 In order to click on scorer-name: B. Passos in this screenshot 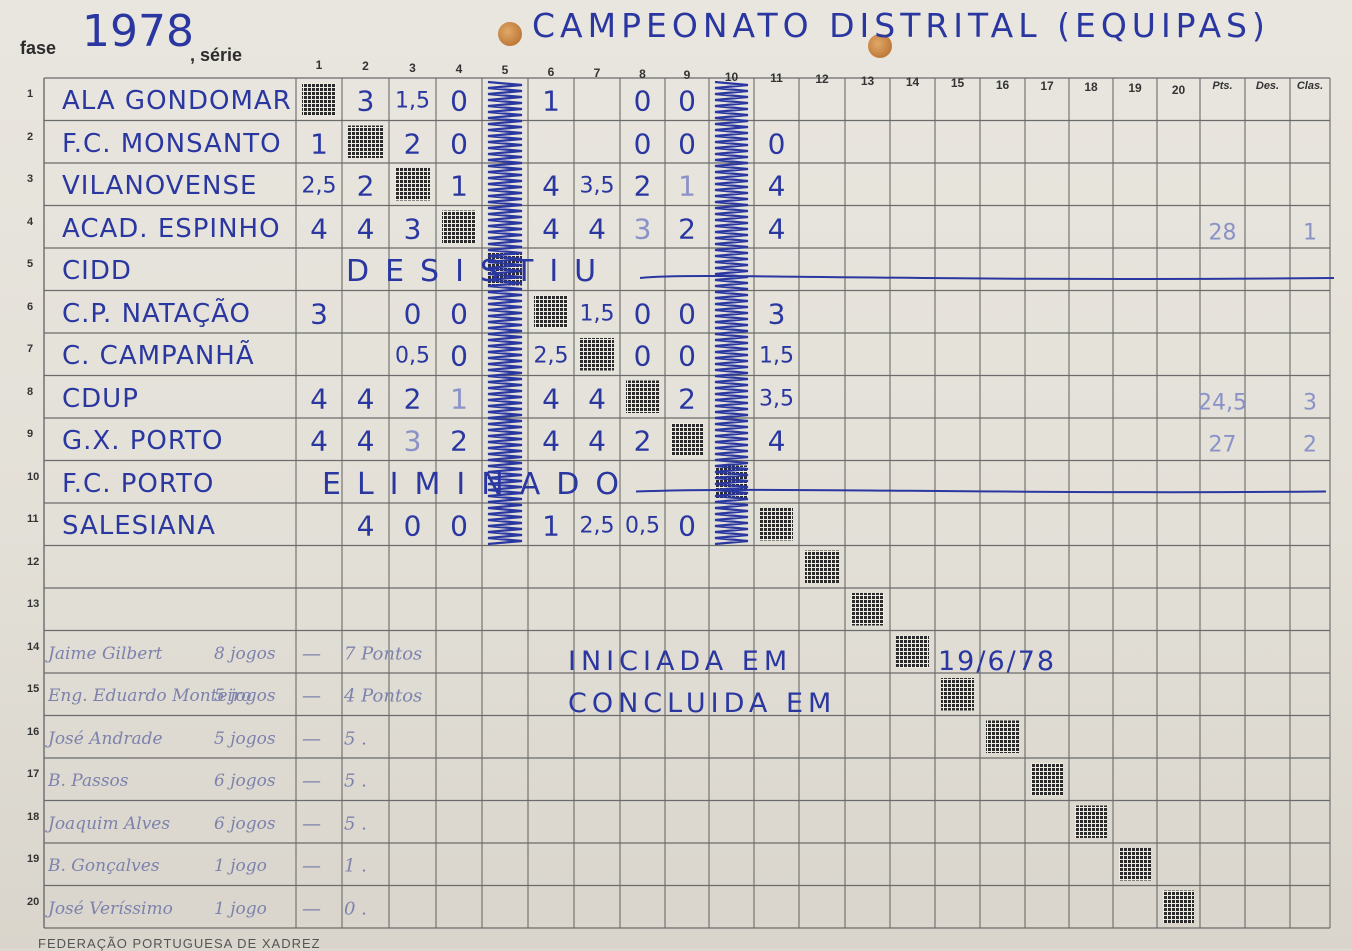, I will do `click(88, 781)`.